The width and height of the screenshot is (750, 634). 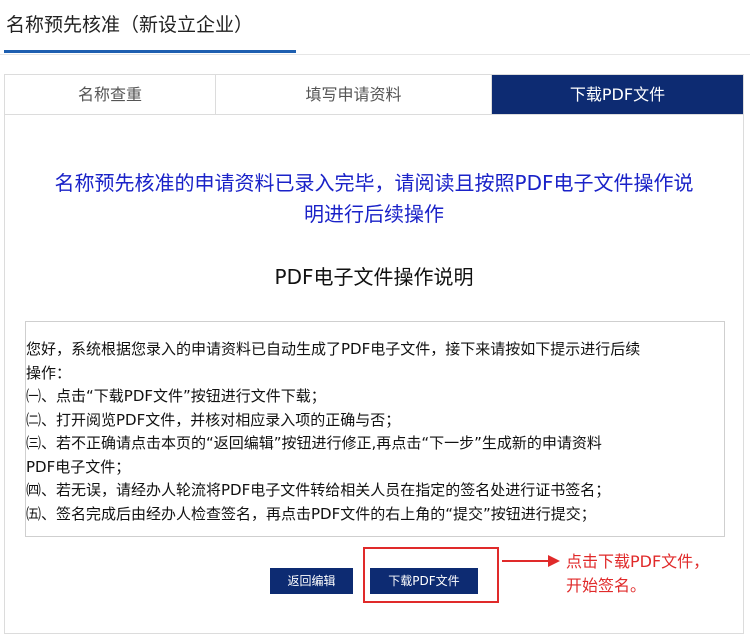 I want to click on title-underline, so click(x=150, y=51).